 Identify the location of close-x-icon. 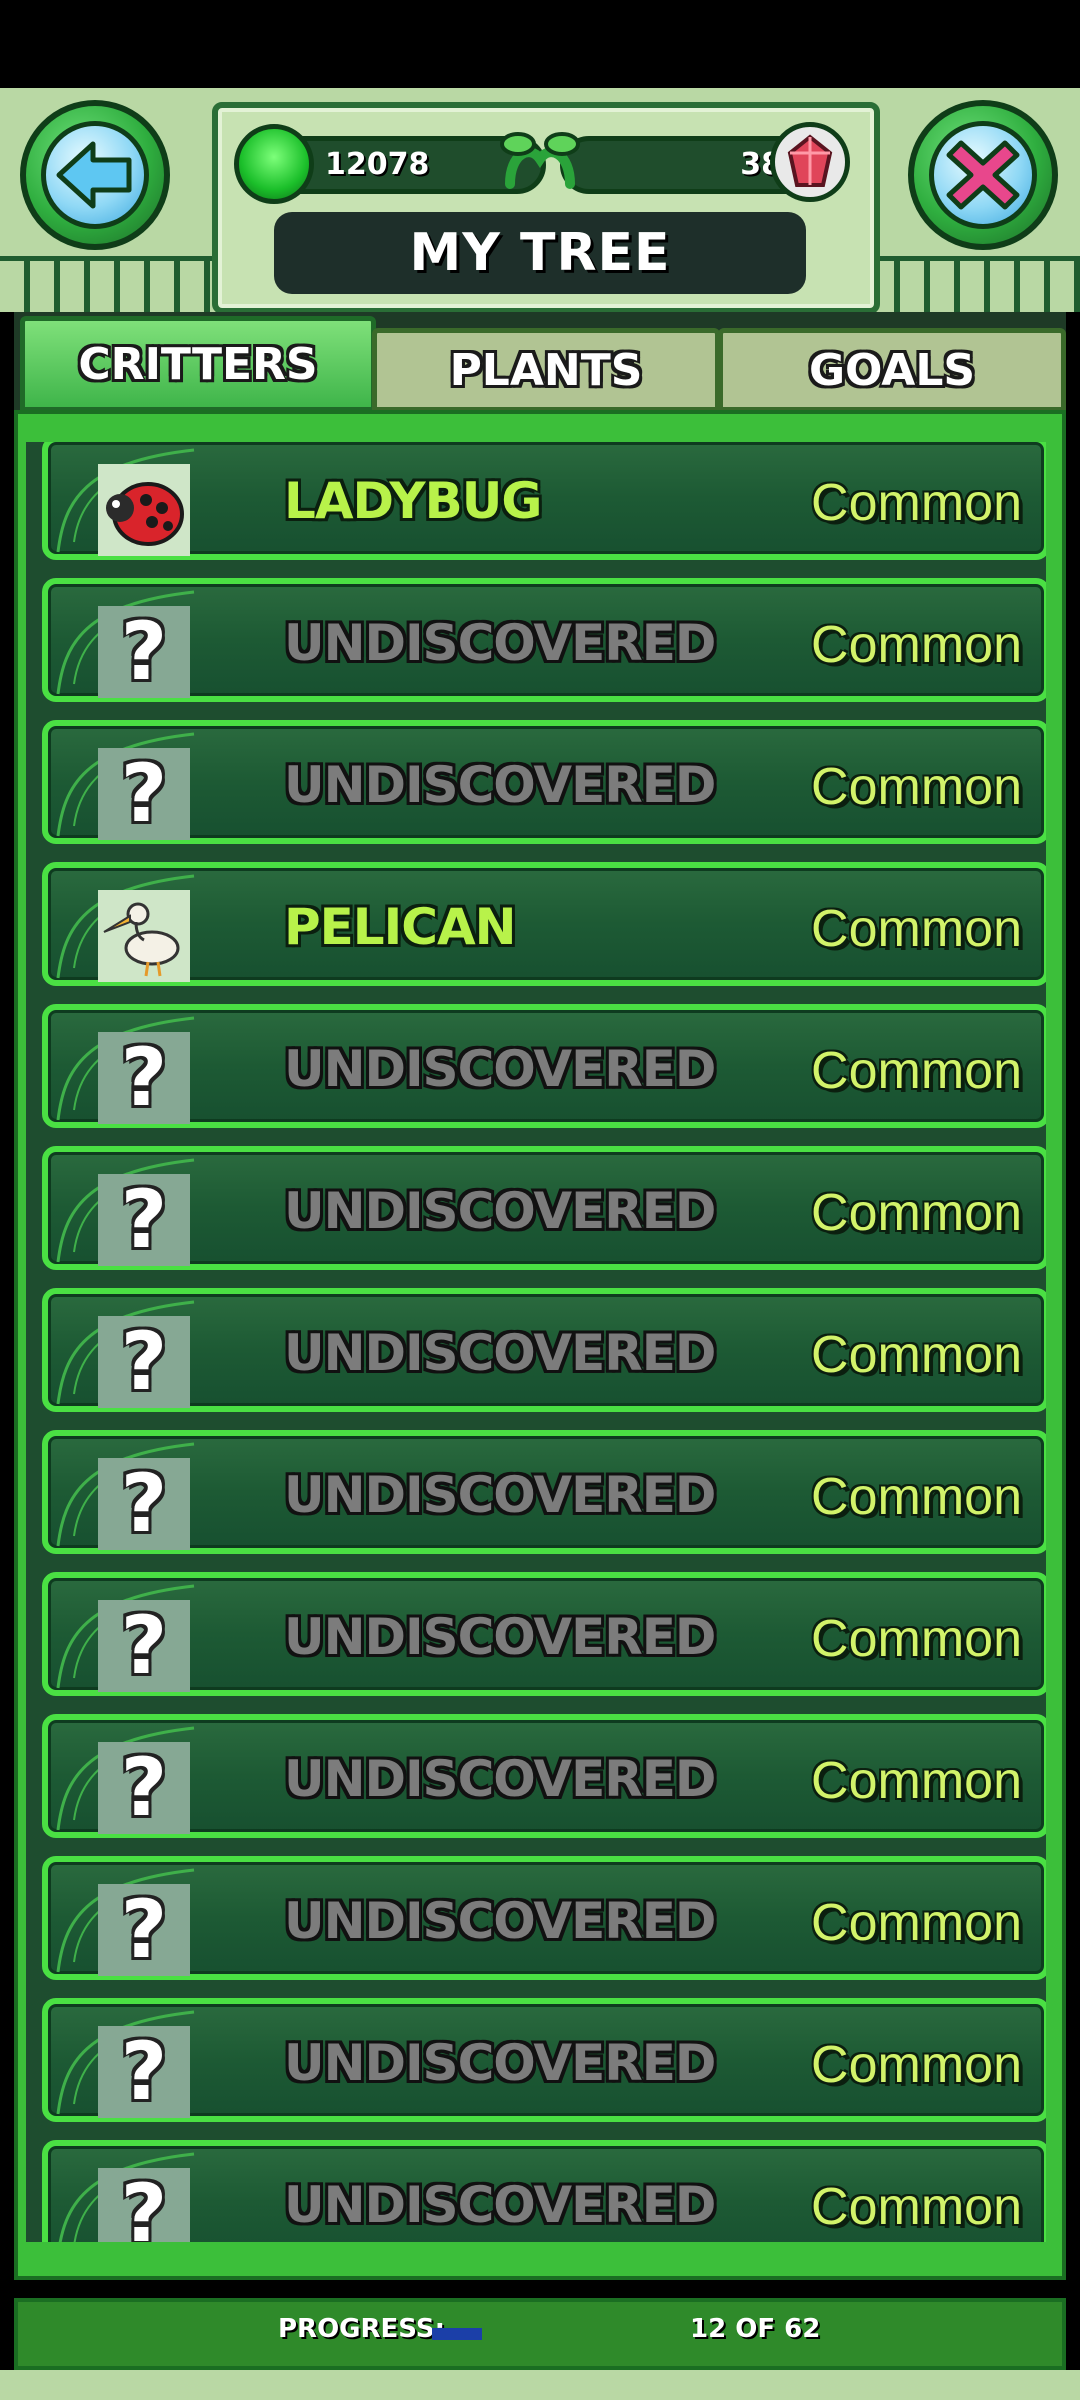
(983, 175).